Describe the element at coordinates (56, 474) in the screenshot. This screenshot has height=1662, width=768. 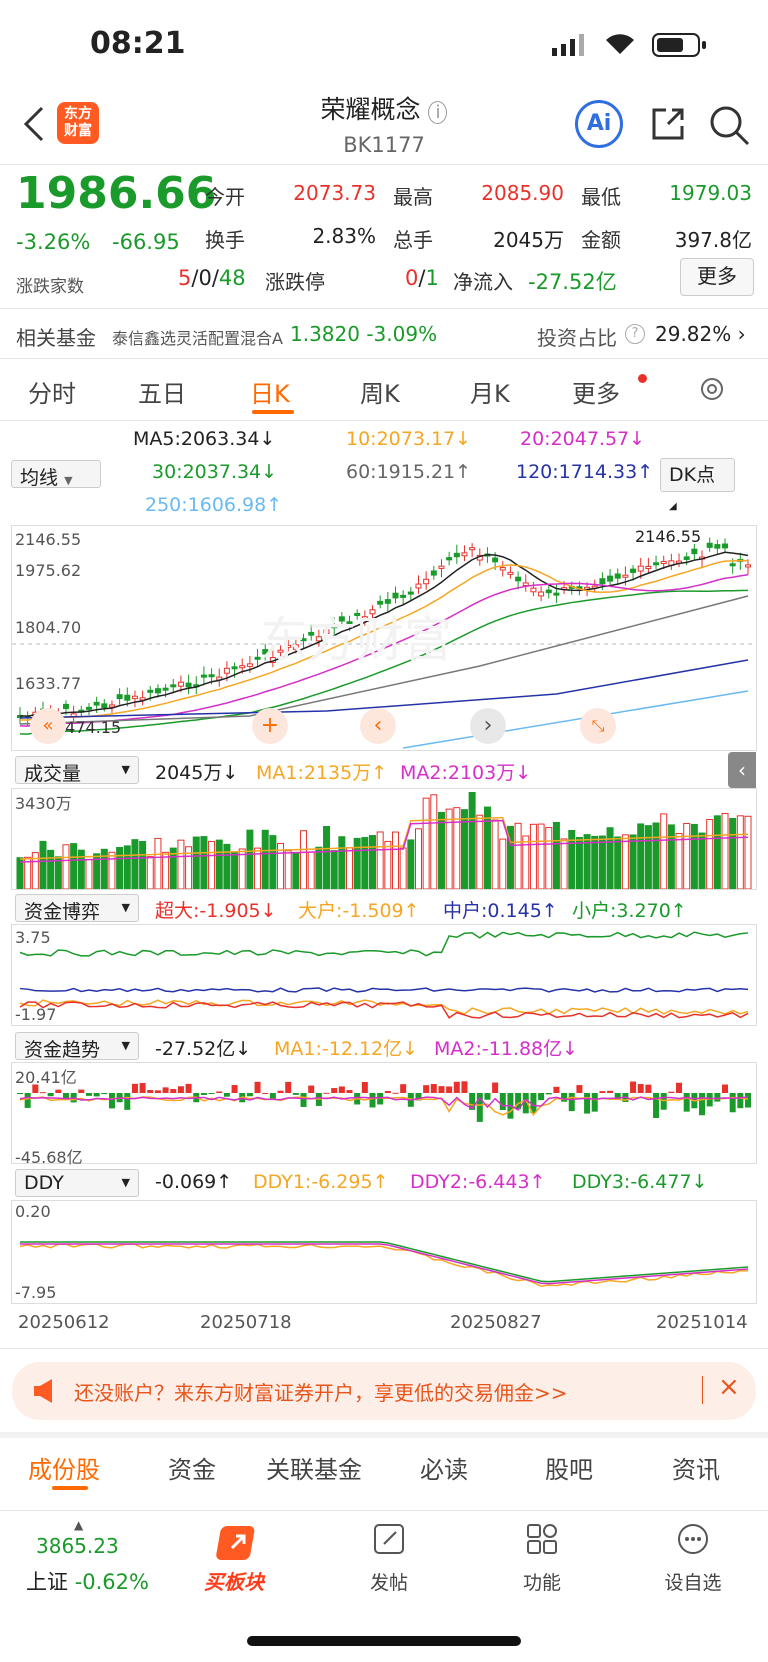
I see `ma-selector: 均线 ▼` at that location.